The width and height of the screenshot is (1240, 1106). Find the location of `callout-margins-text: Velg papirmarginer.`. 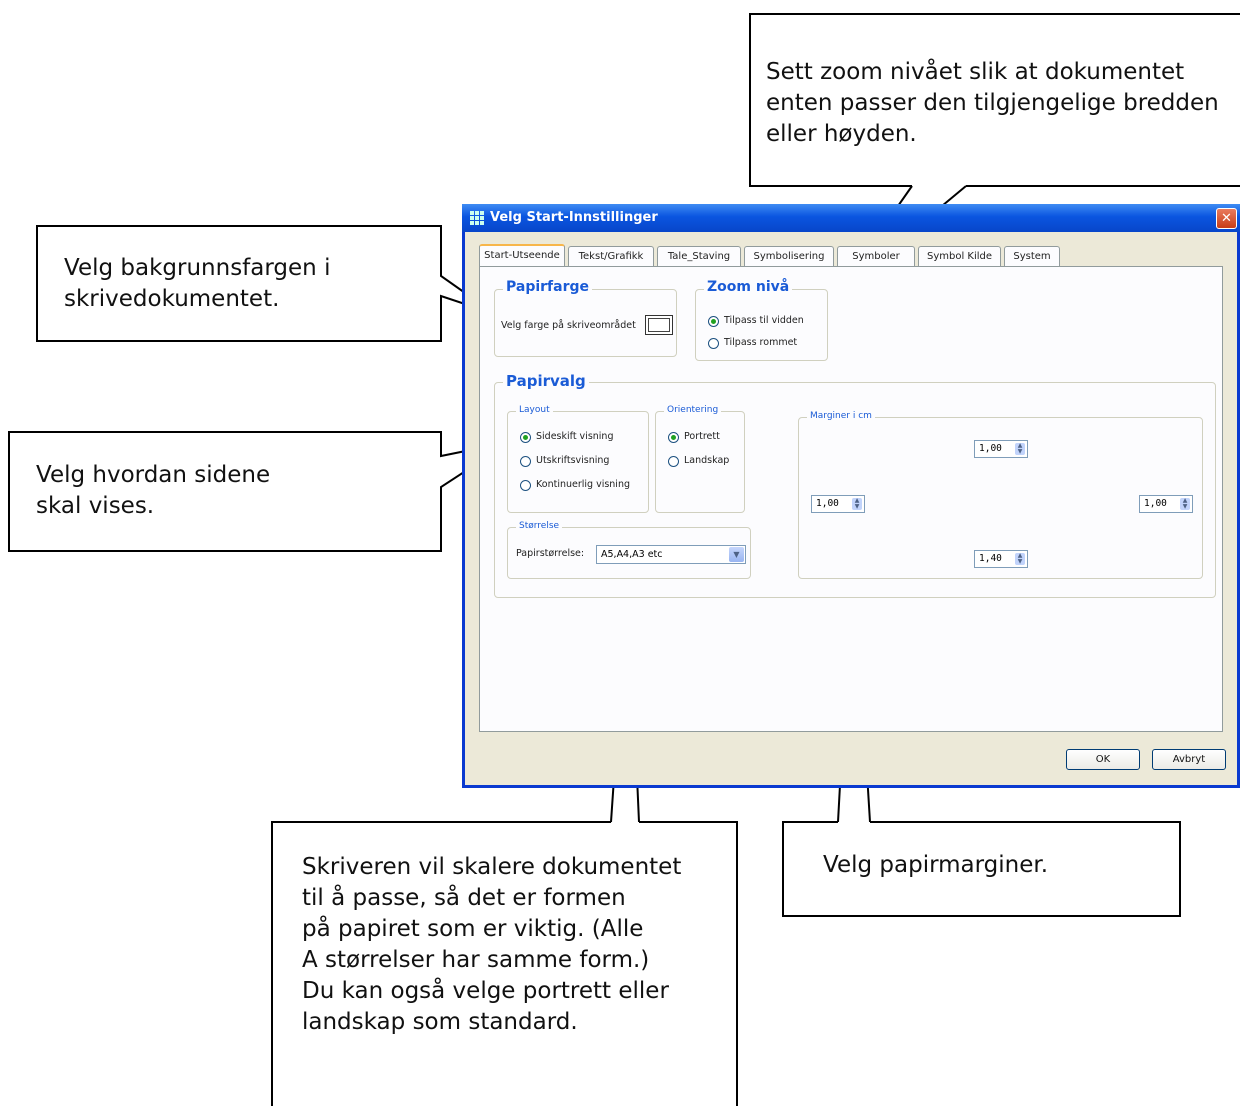

callout-margins-text: Velg papirmarginer. is located at coordinates (936, 865).